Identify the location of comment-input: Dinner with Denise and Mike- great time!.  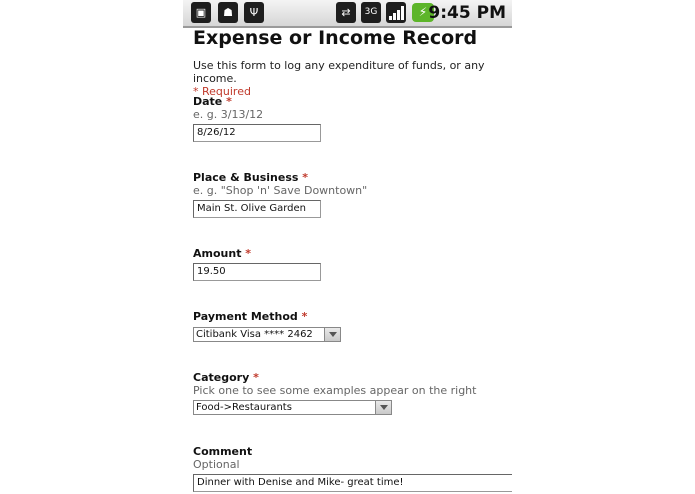
(352, 483).